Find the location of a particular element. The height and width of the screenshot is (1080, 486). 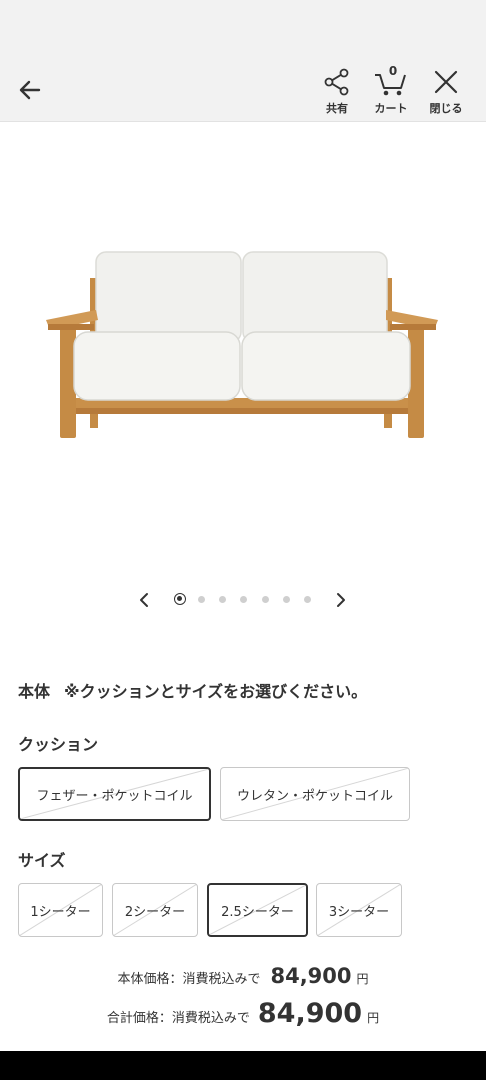

body-price-label: 本体価格：消費税込みで is located at coordinates (189, 979).